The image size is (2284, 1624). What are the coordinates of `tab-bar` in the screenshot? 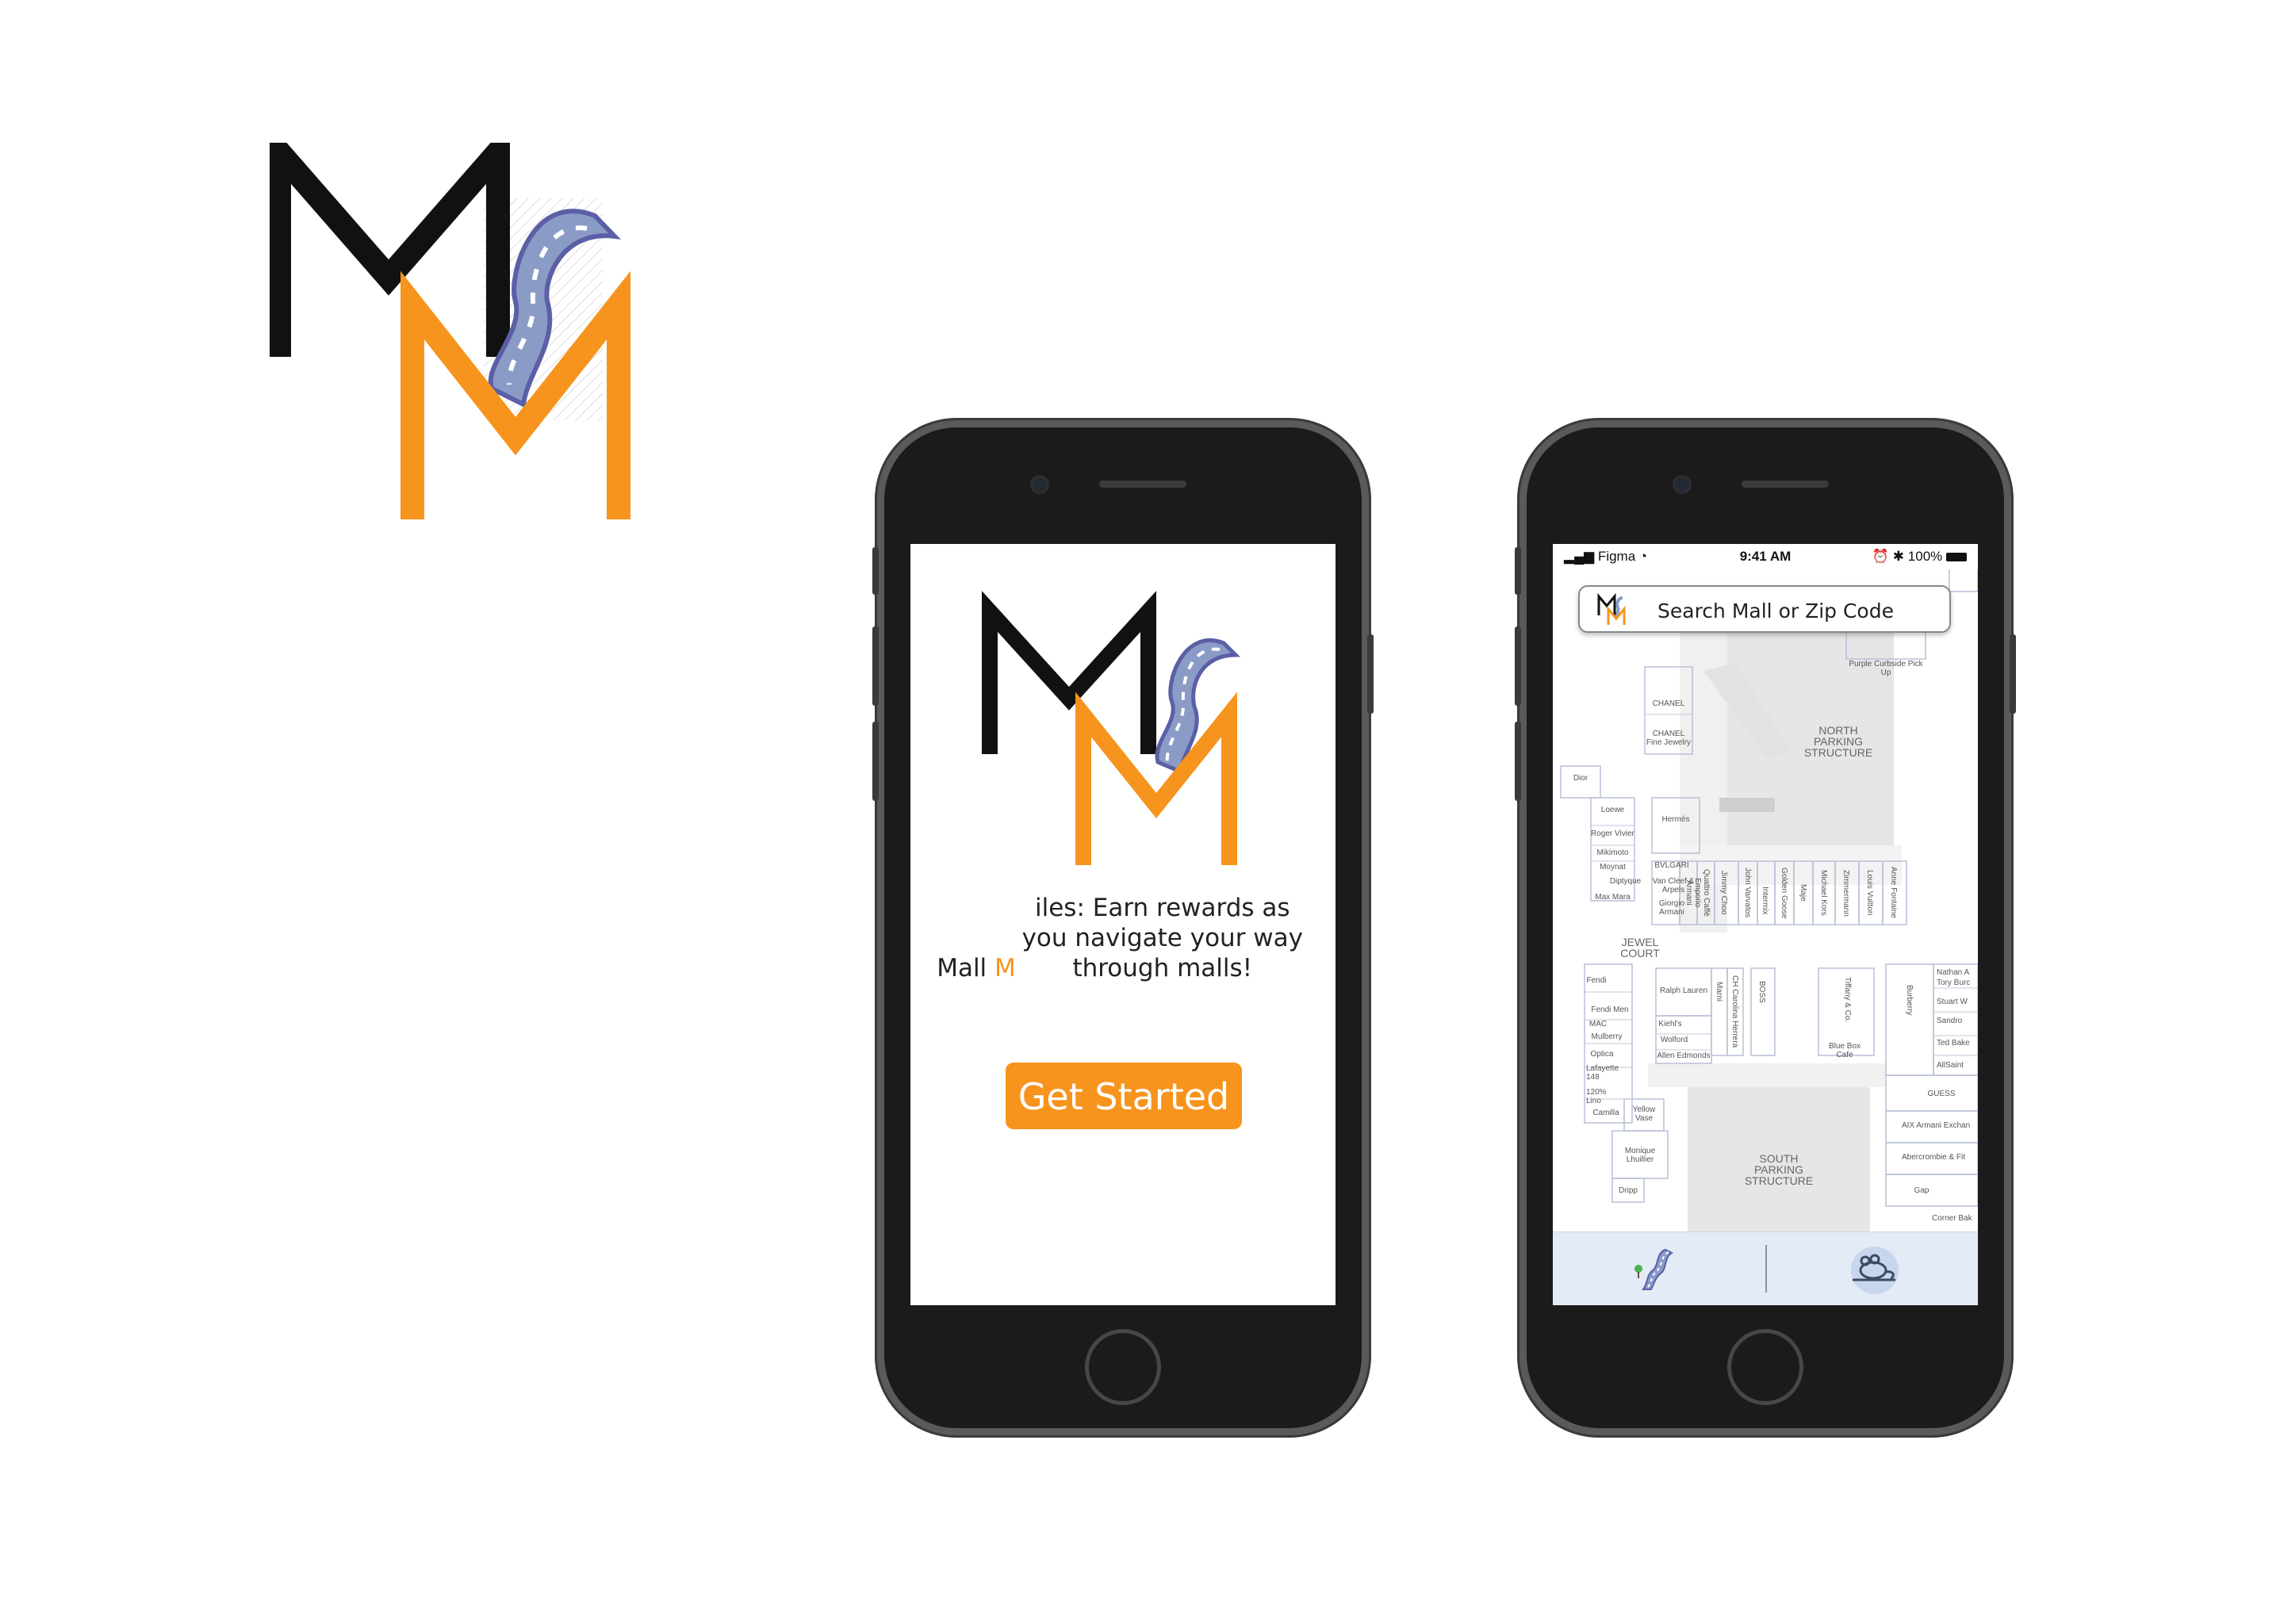 It's located at (1765, 1268).